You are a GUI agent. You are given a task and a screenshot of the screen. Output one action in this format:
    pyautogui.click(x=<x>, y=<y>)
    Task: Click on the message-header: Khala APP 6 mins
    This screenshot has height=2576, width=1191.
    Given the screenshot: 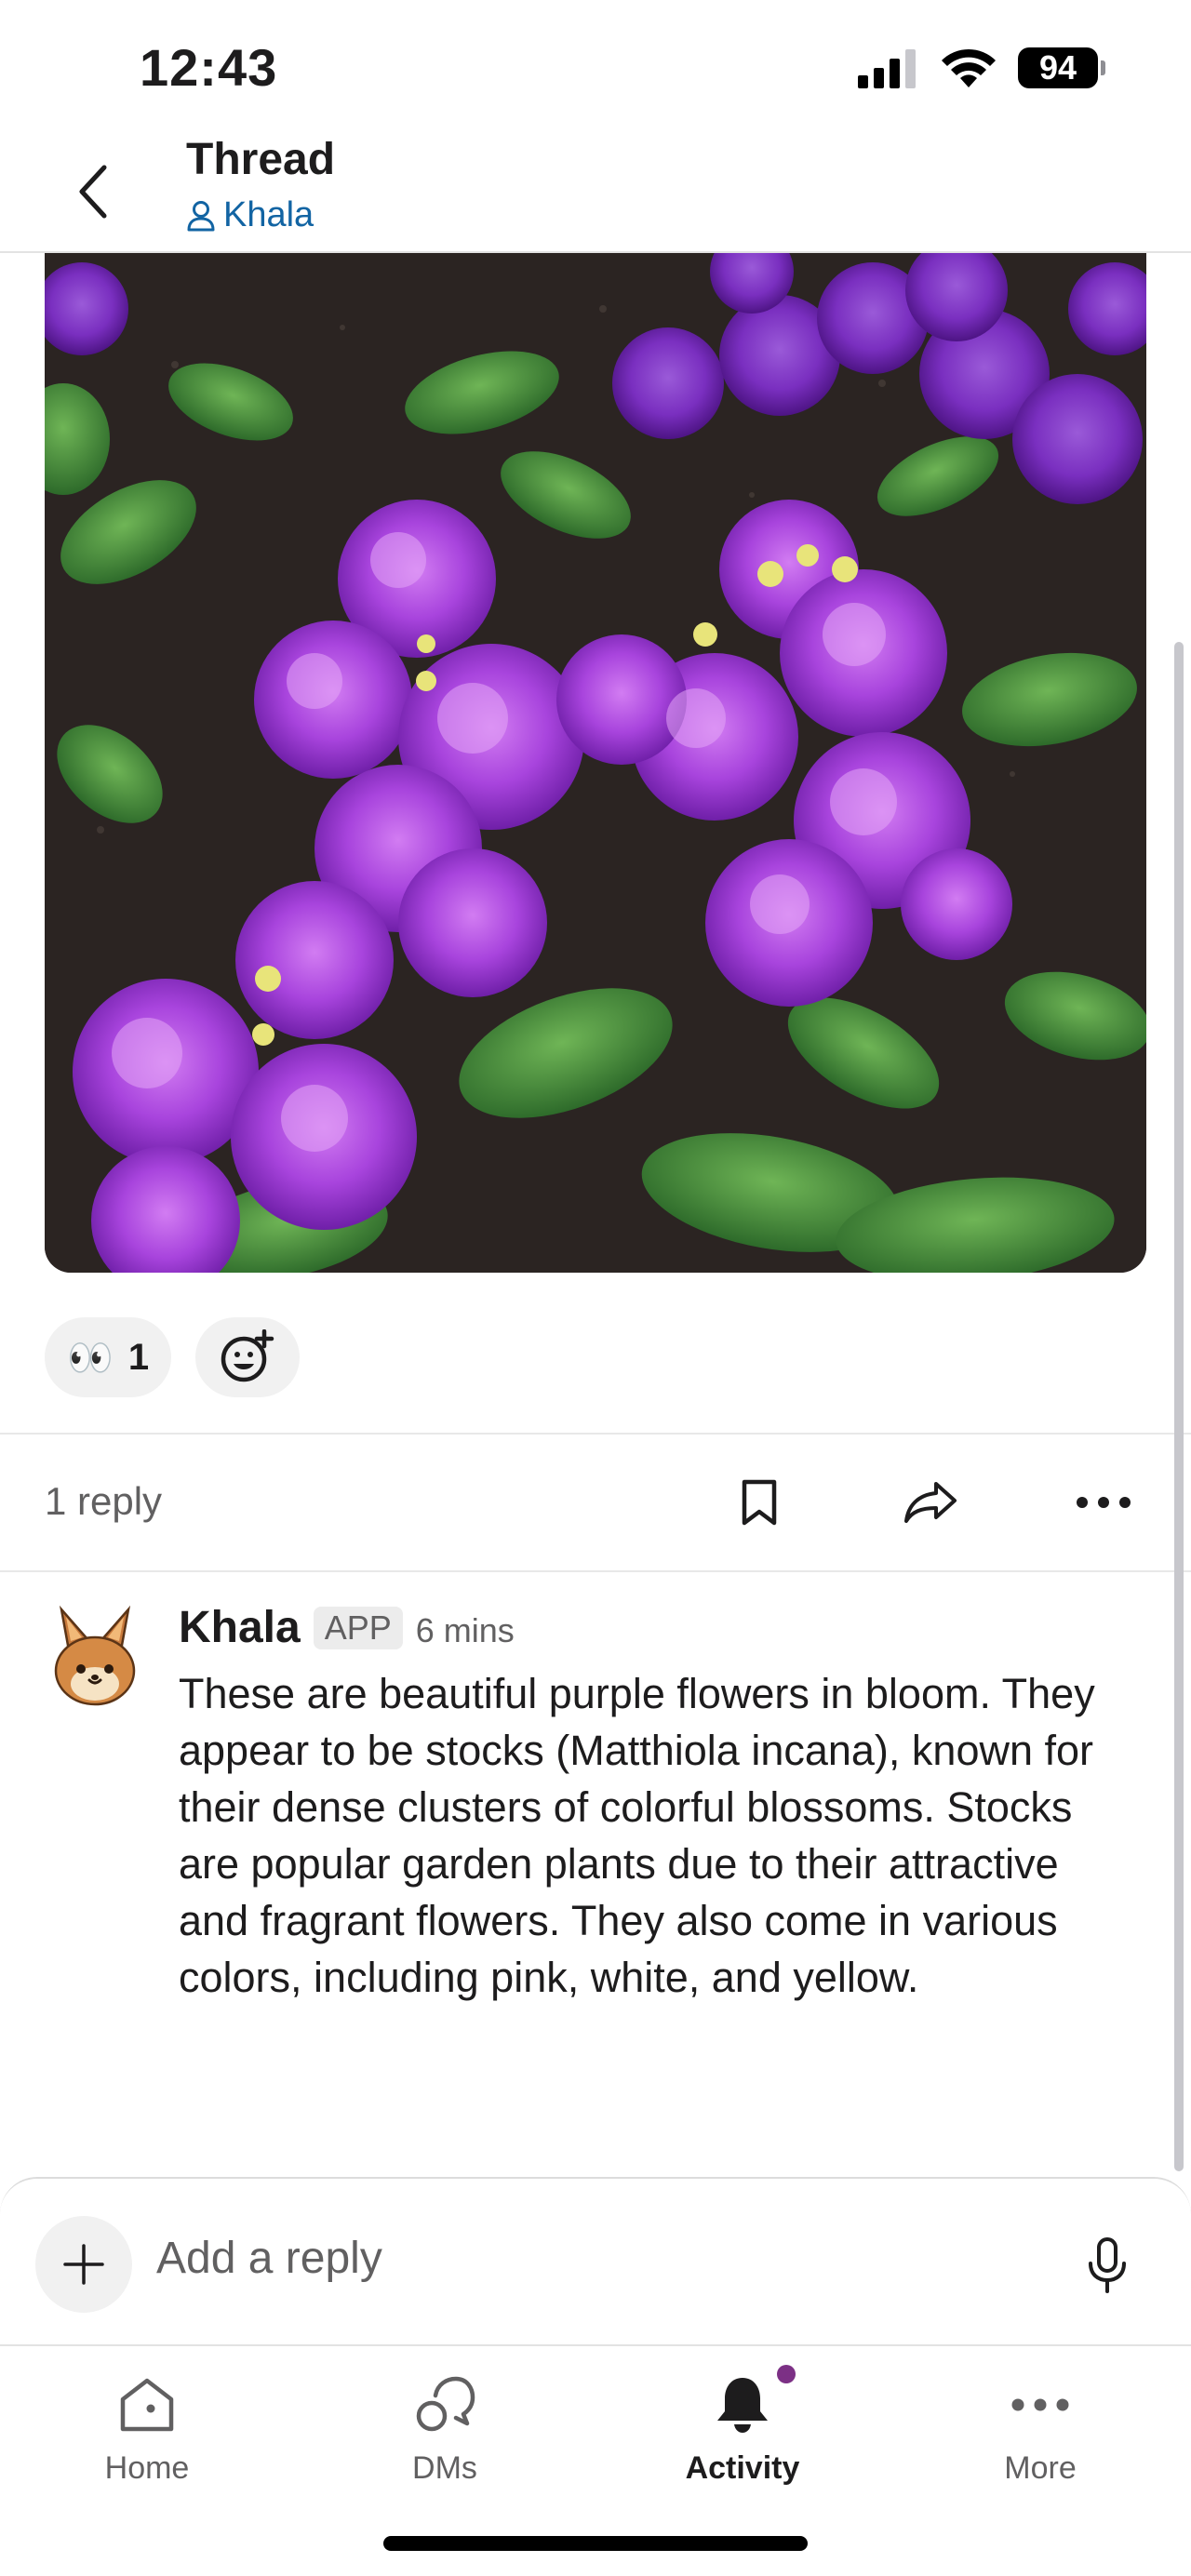 What is the action you would take?
    pyautogui.click(x=347, y=1627)
    